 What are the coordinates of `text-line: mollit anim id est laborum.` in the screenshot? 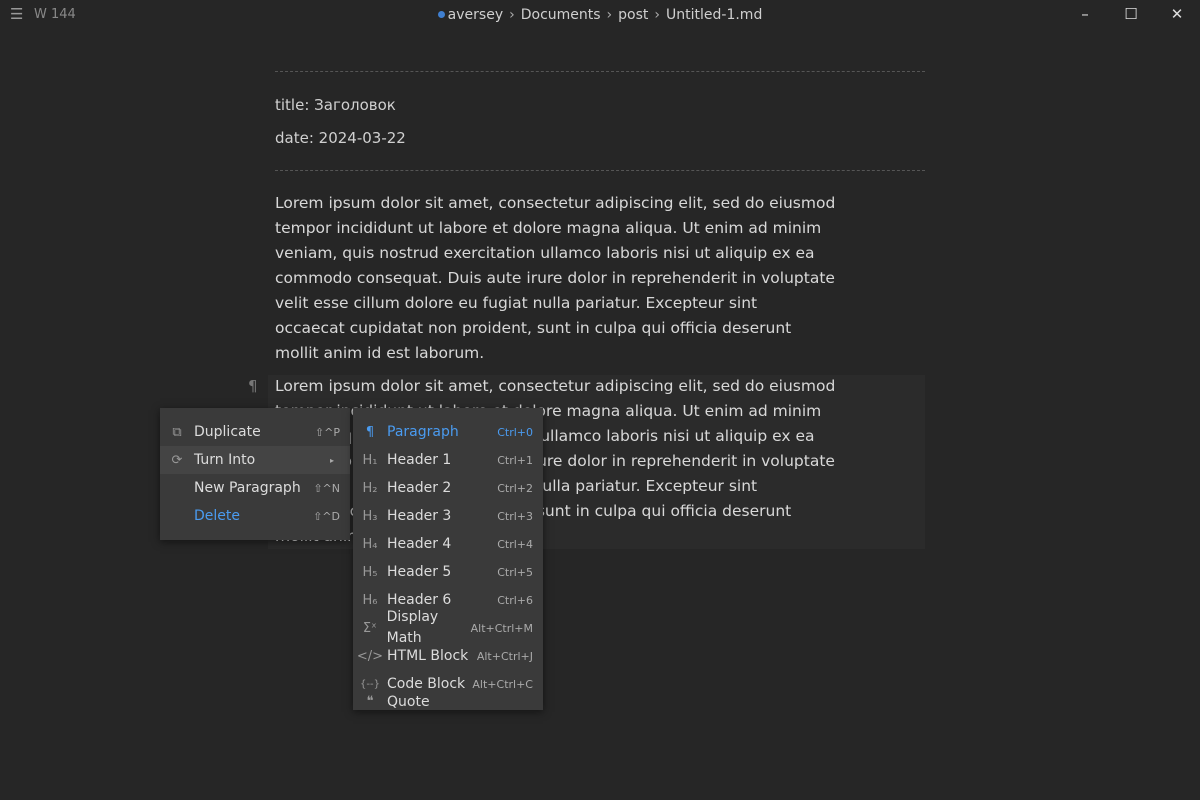 It's located at (380, 353).